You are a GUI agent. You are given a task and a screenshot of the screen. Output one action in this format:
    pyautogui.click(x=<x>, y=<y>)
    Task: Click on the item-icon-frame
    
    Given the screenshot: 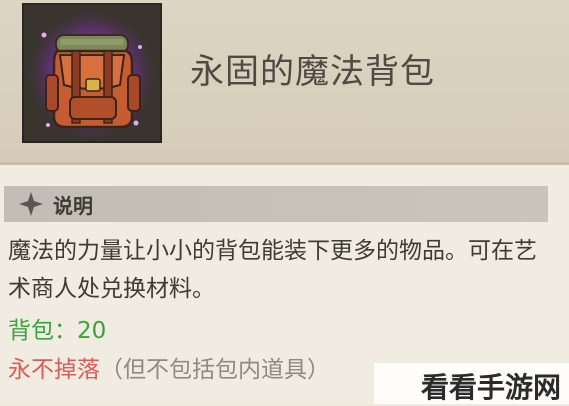 What is the action you would take?
    pyautogui.click(x=92, y=73)
    